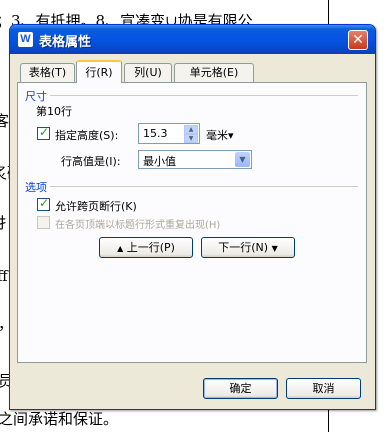  Describe the element at coordinates (54, 111) in the screenshot. I see `row-number-label: 第10行` at that location.